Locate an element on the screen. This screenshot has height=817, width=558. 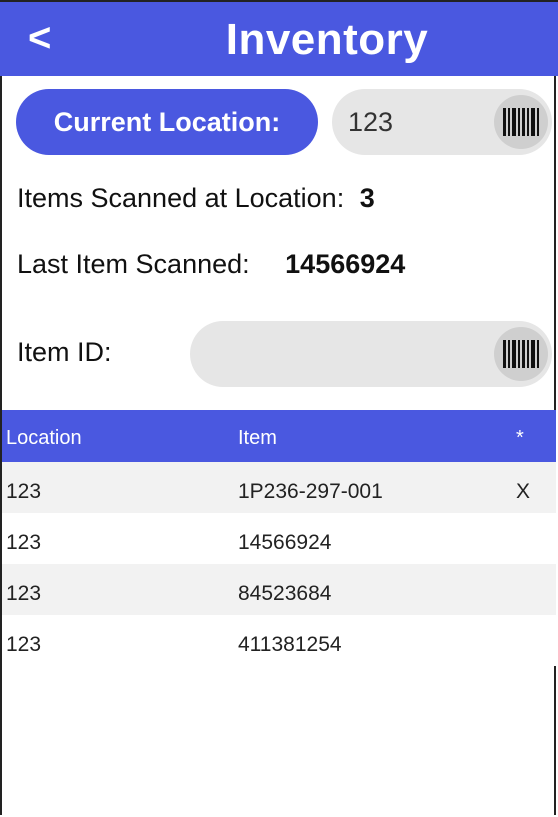
table-row: 123 1P236-297-001 X is located at coordinates (279, 487).